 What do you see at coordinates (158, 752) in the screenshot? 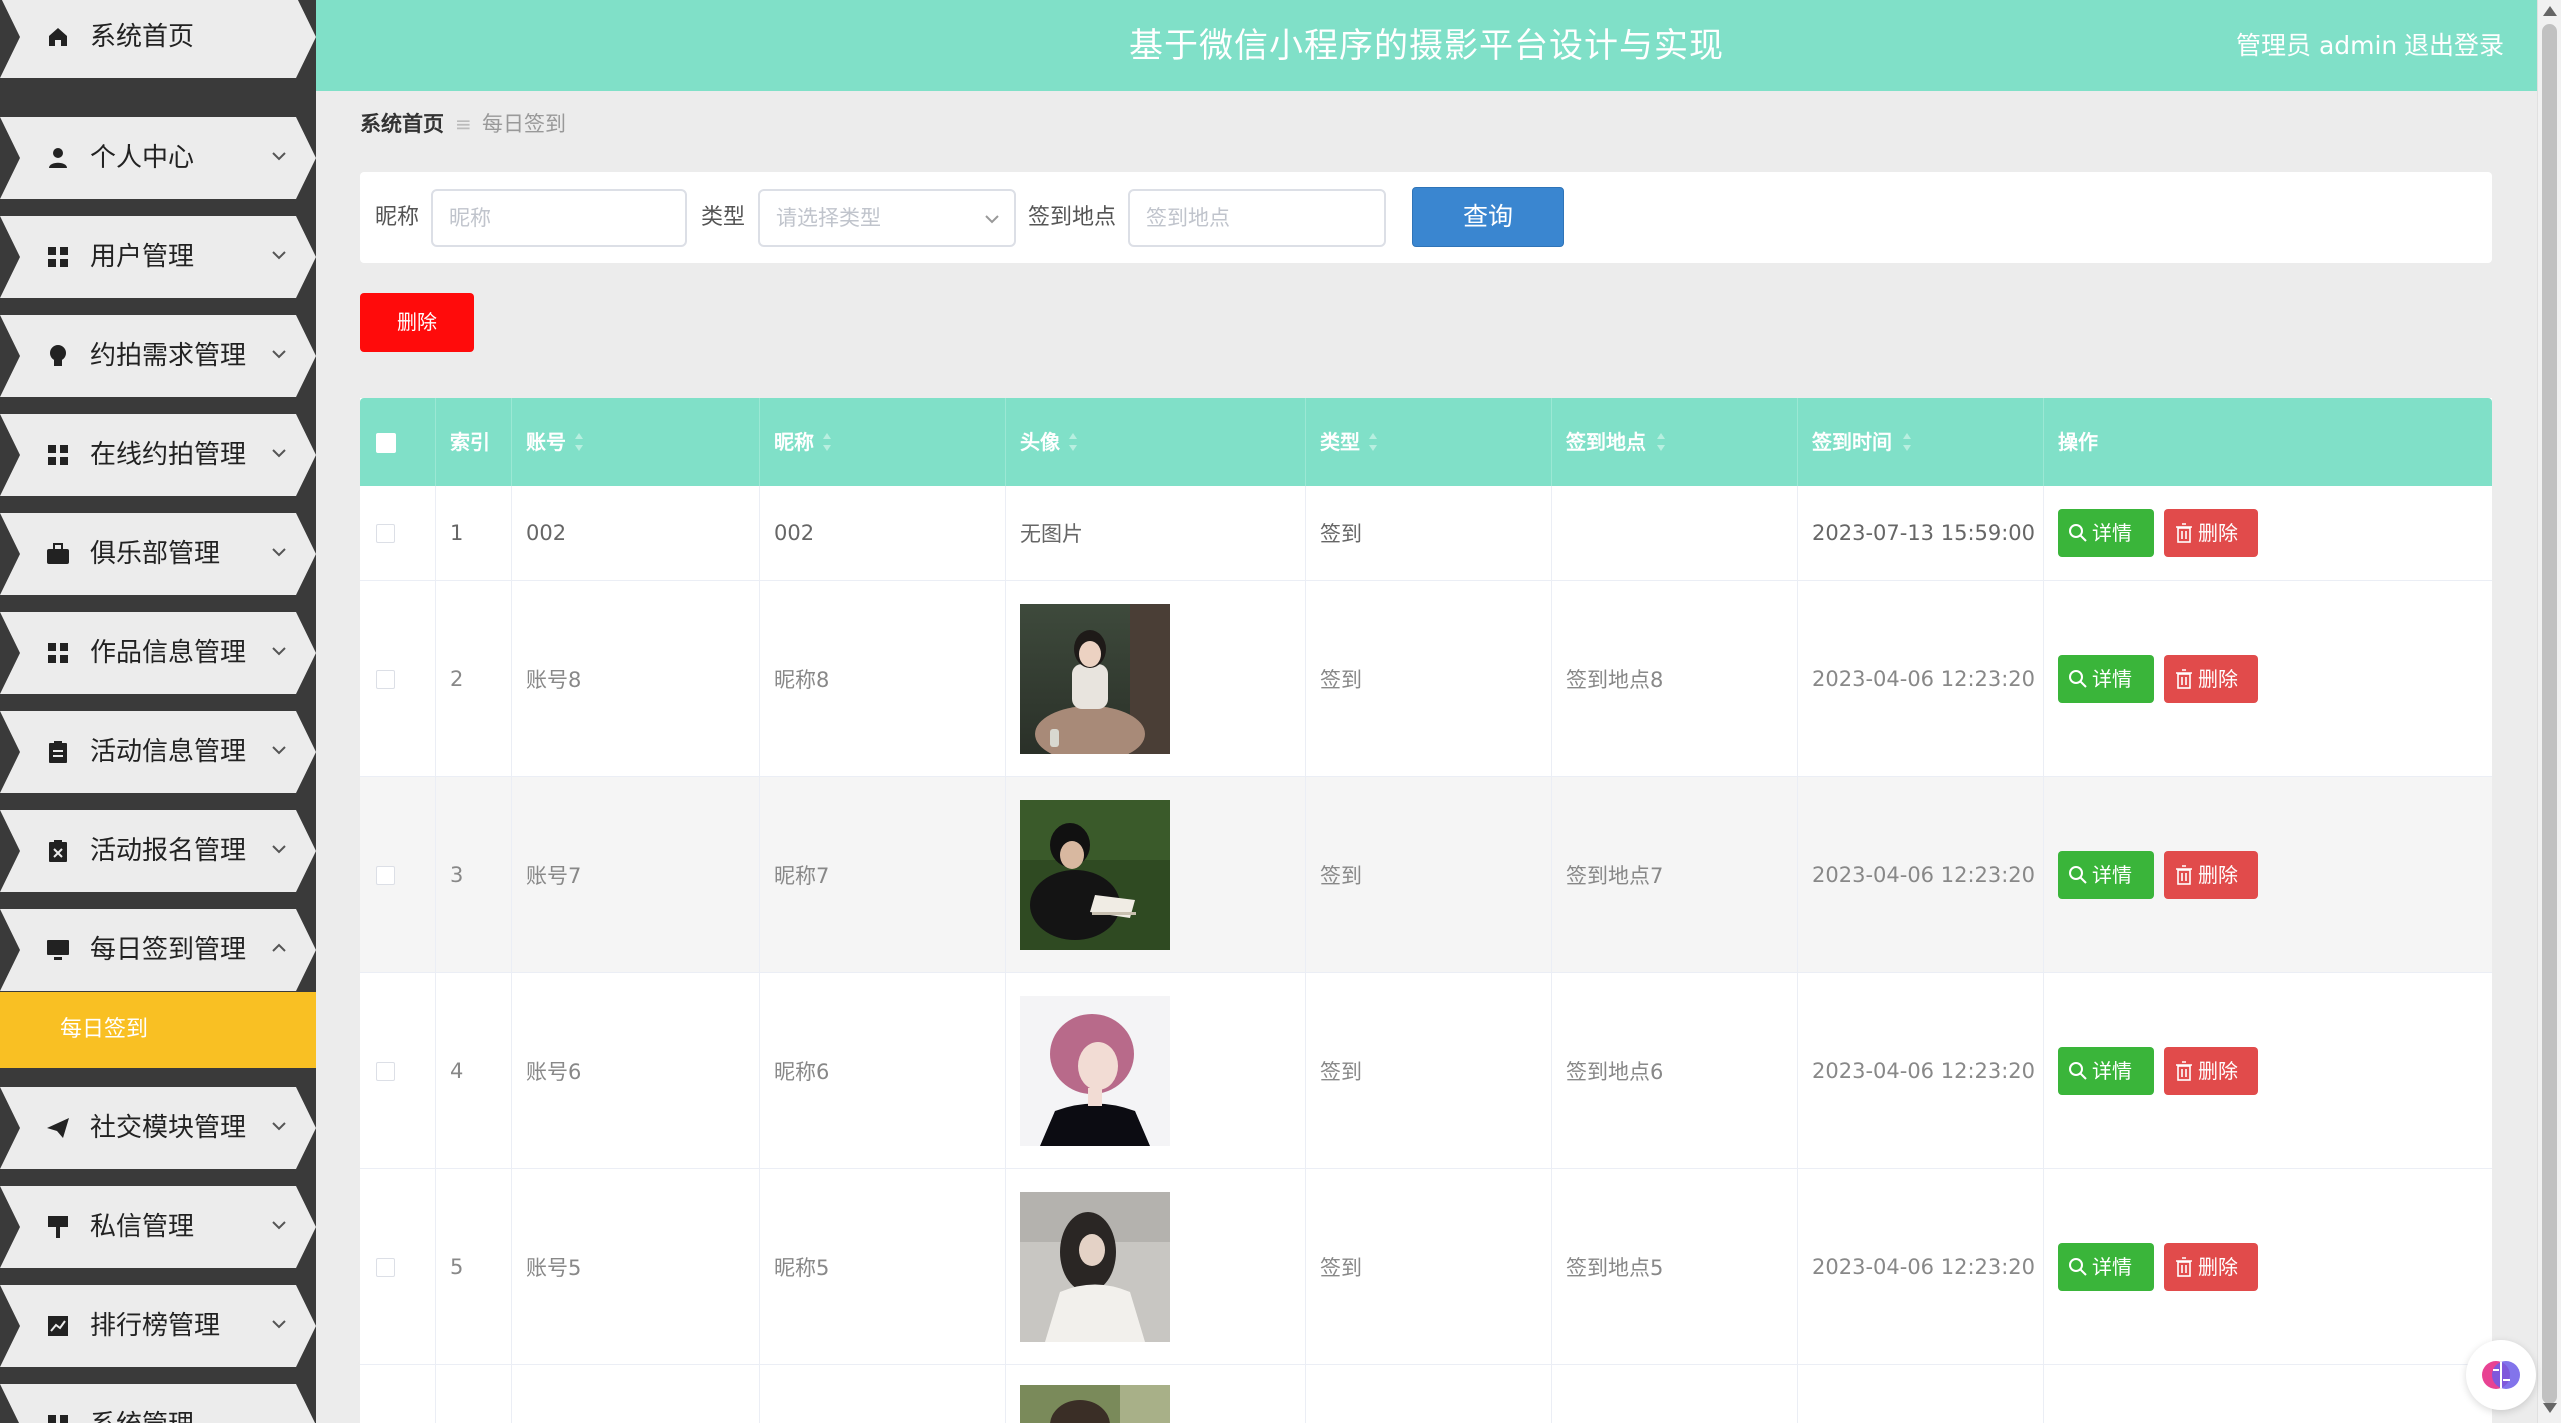
I see `sidebar-item-activities: 活动信息管理` at bounding box center [158, 752].